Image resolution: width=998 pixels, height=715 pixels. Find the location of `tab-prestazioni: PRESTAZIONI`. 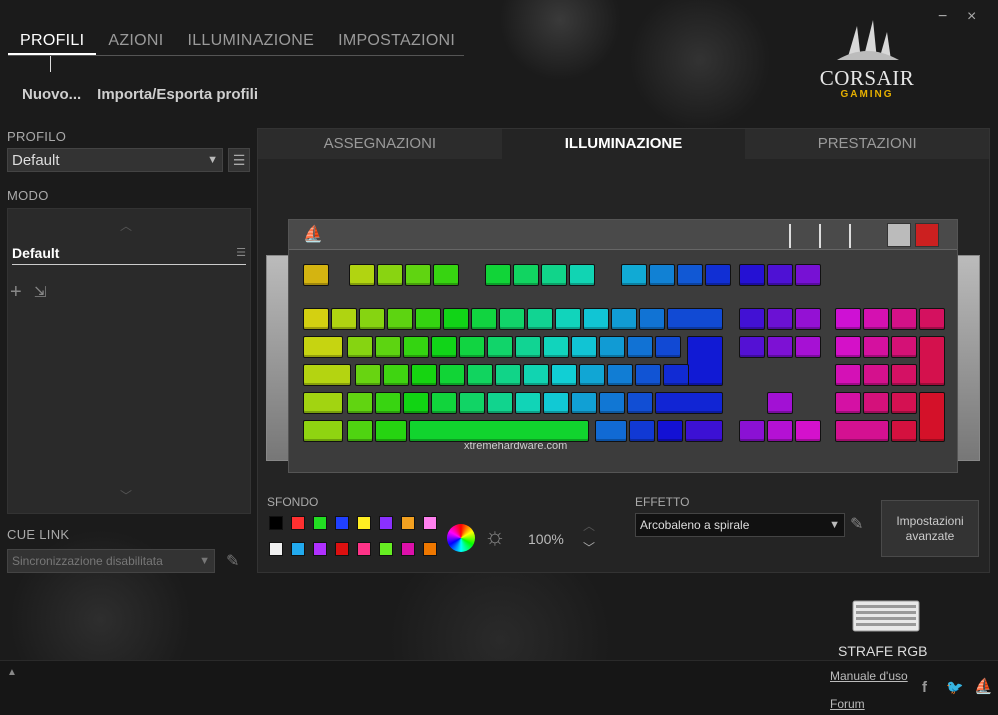

tab-prestazioni: PRESTAZIONI is located at coordinates (867, 144).